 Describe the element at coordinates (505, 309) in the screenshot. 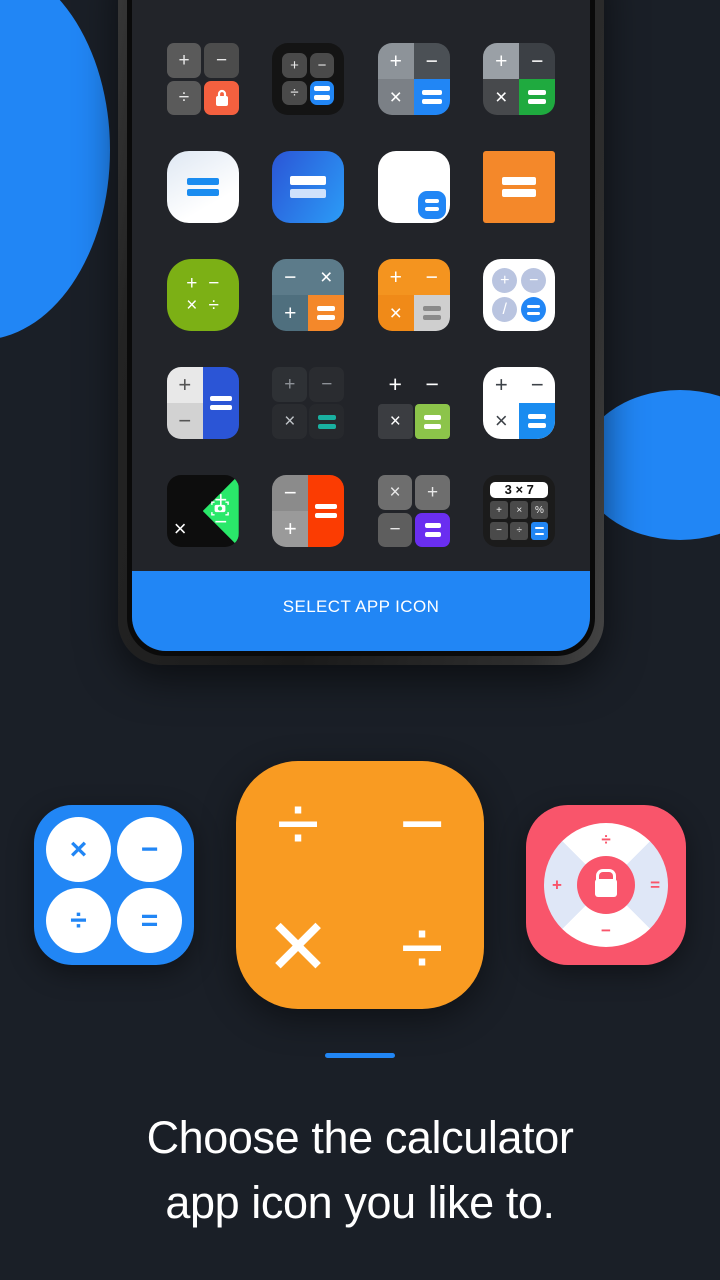

I see `icon-12-divide: /` at that location.